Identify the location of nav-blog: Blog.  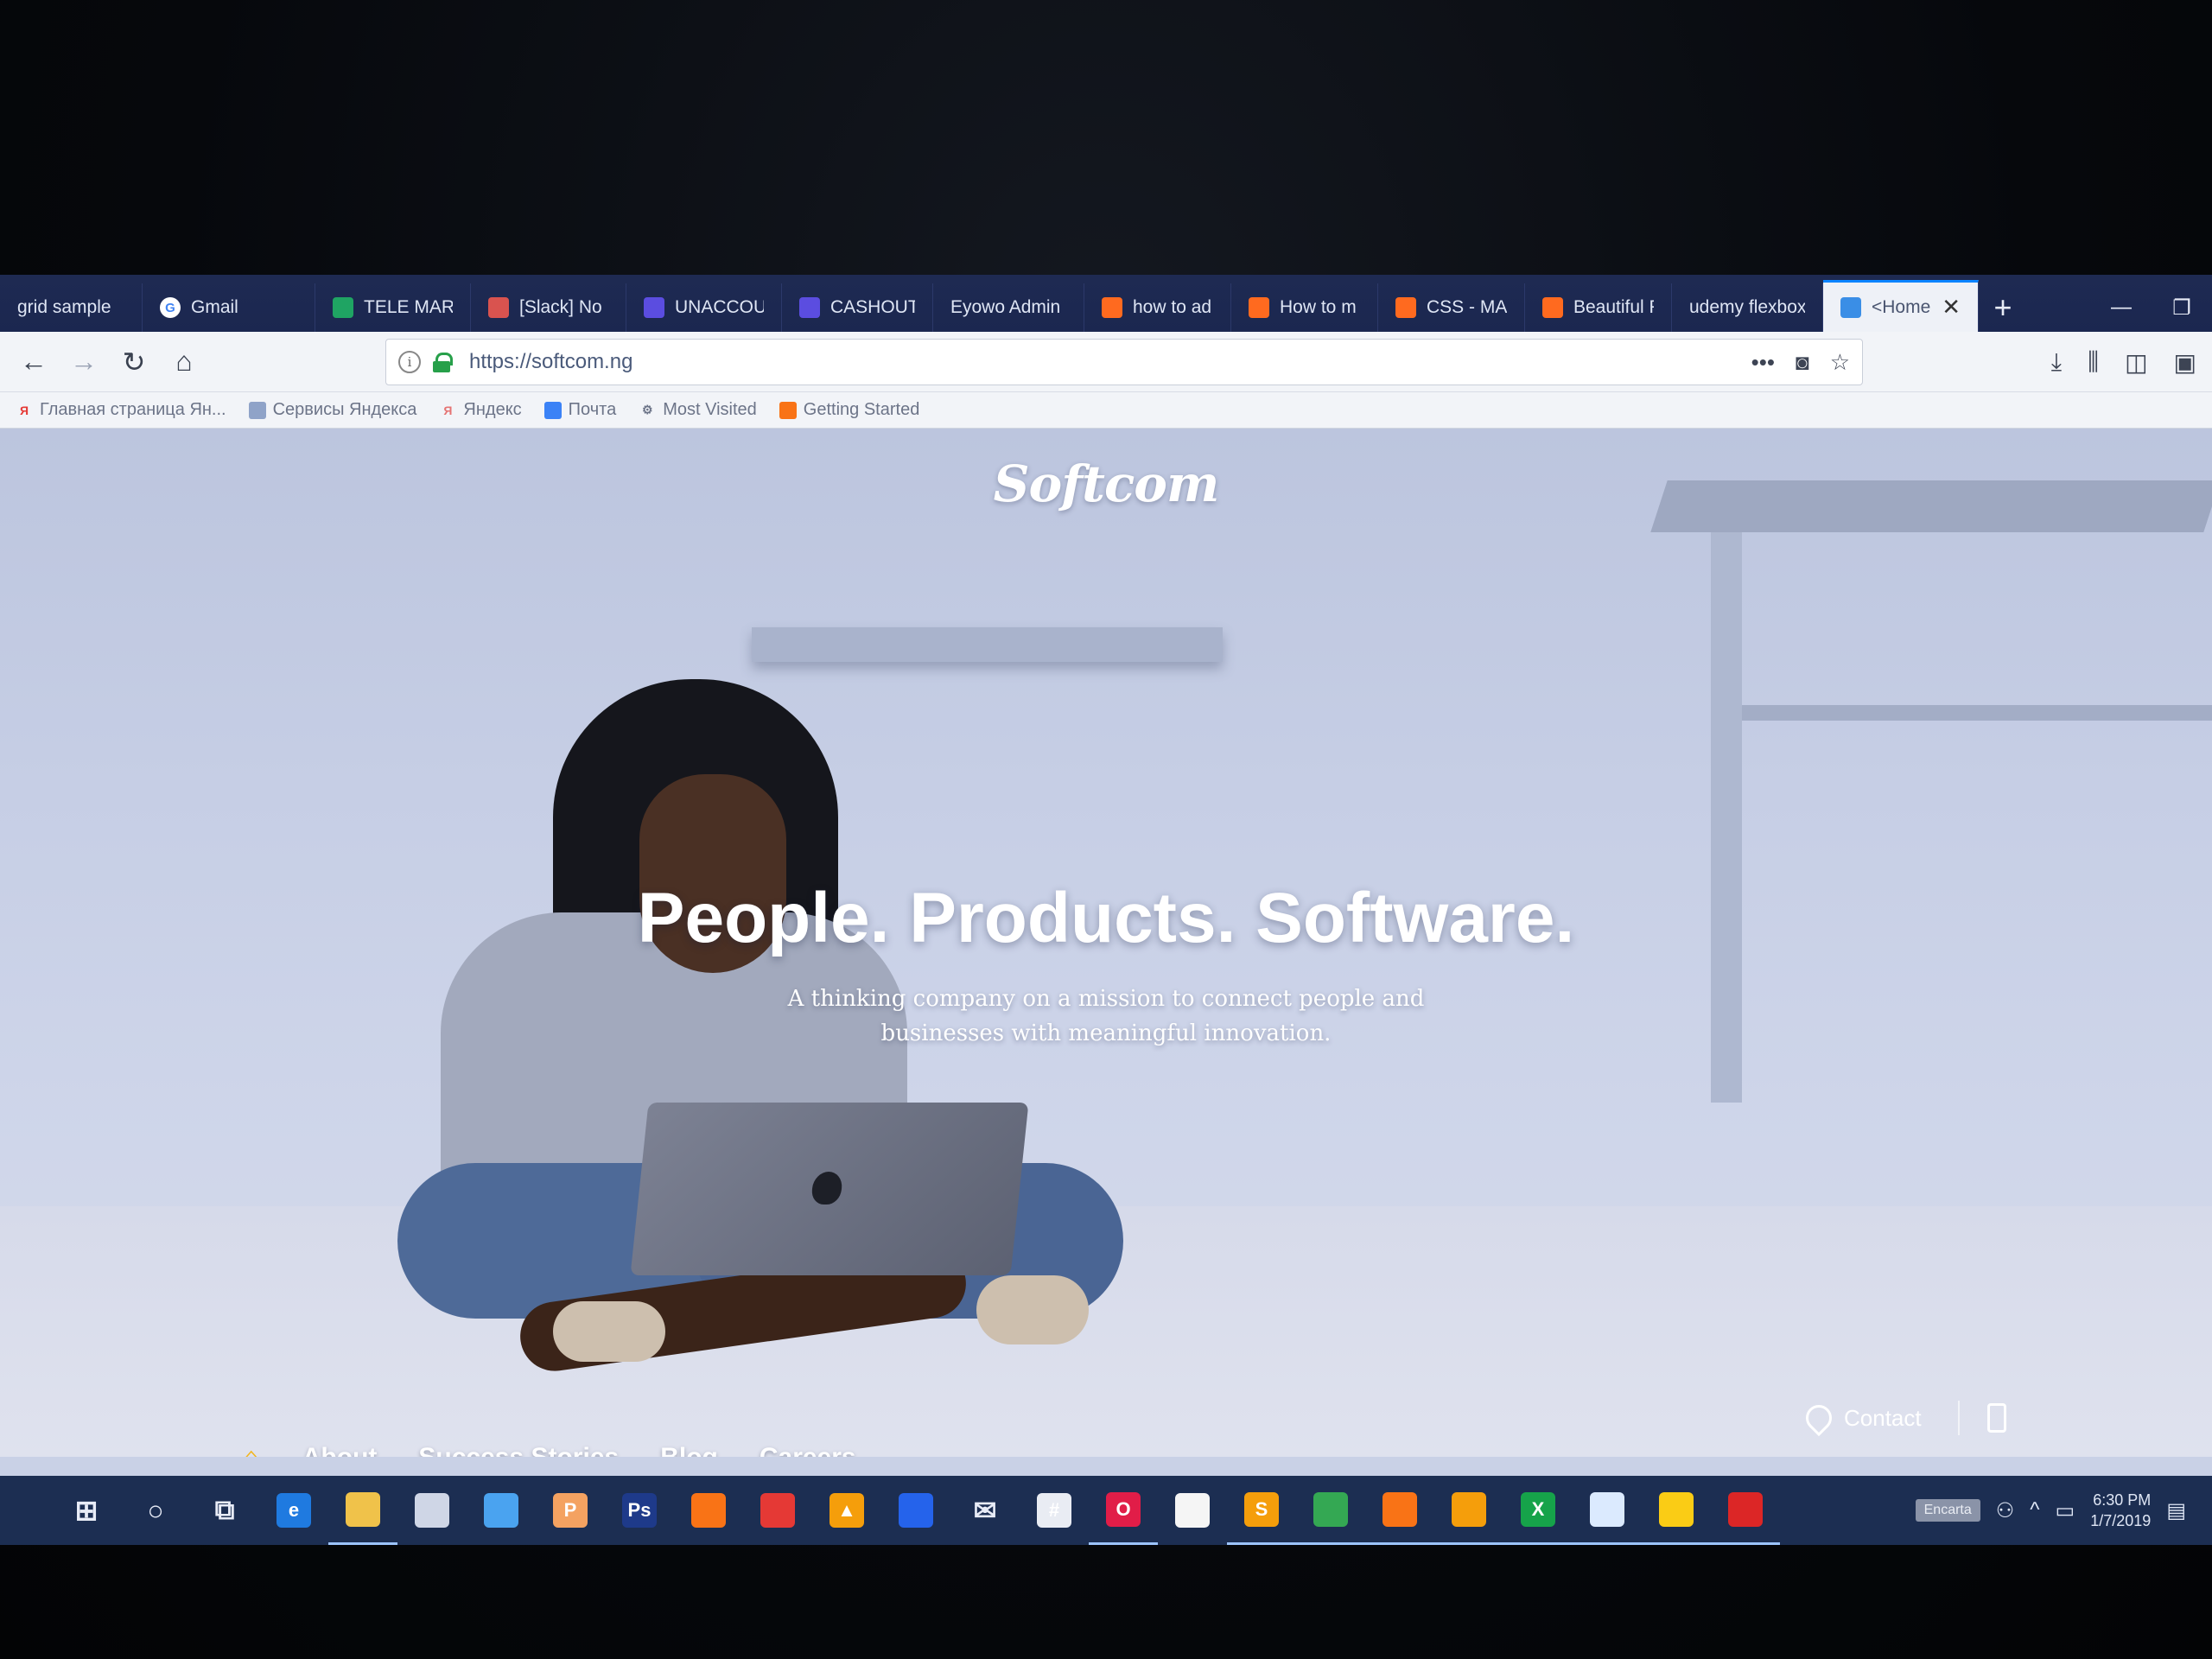
(689, 1450).